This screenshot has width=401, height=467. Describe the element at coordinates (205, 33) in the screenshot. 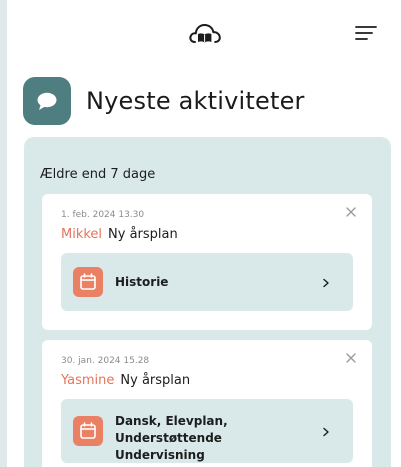

I see `cloud-book-icon` at that location.